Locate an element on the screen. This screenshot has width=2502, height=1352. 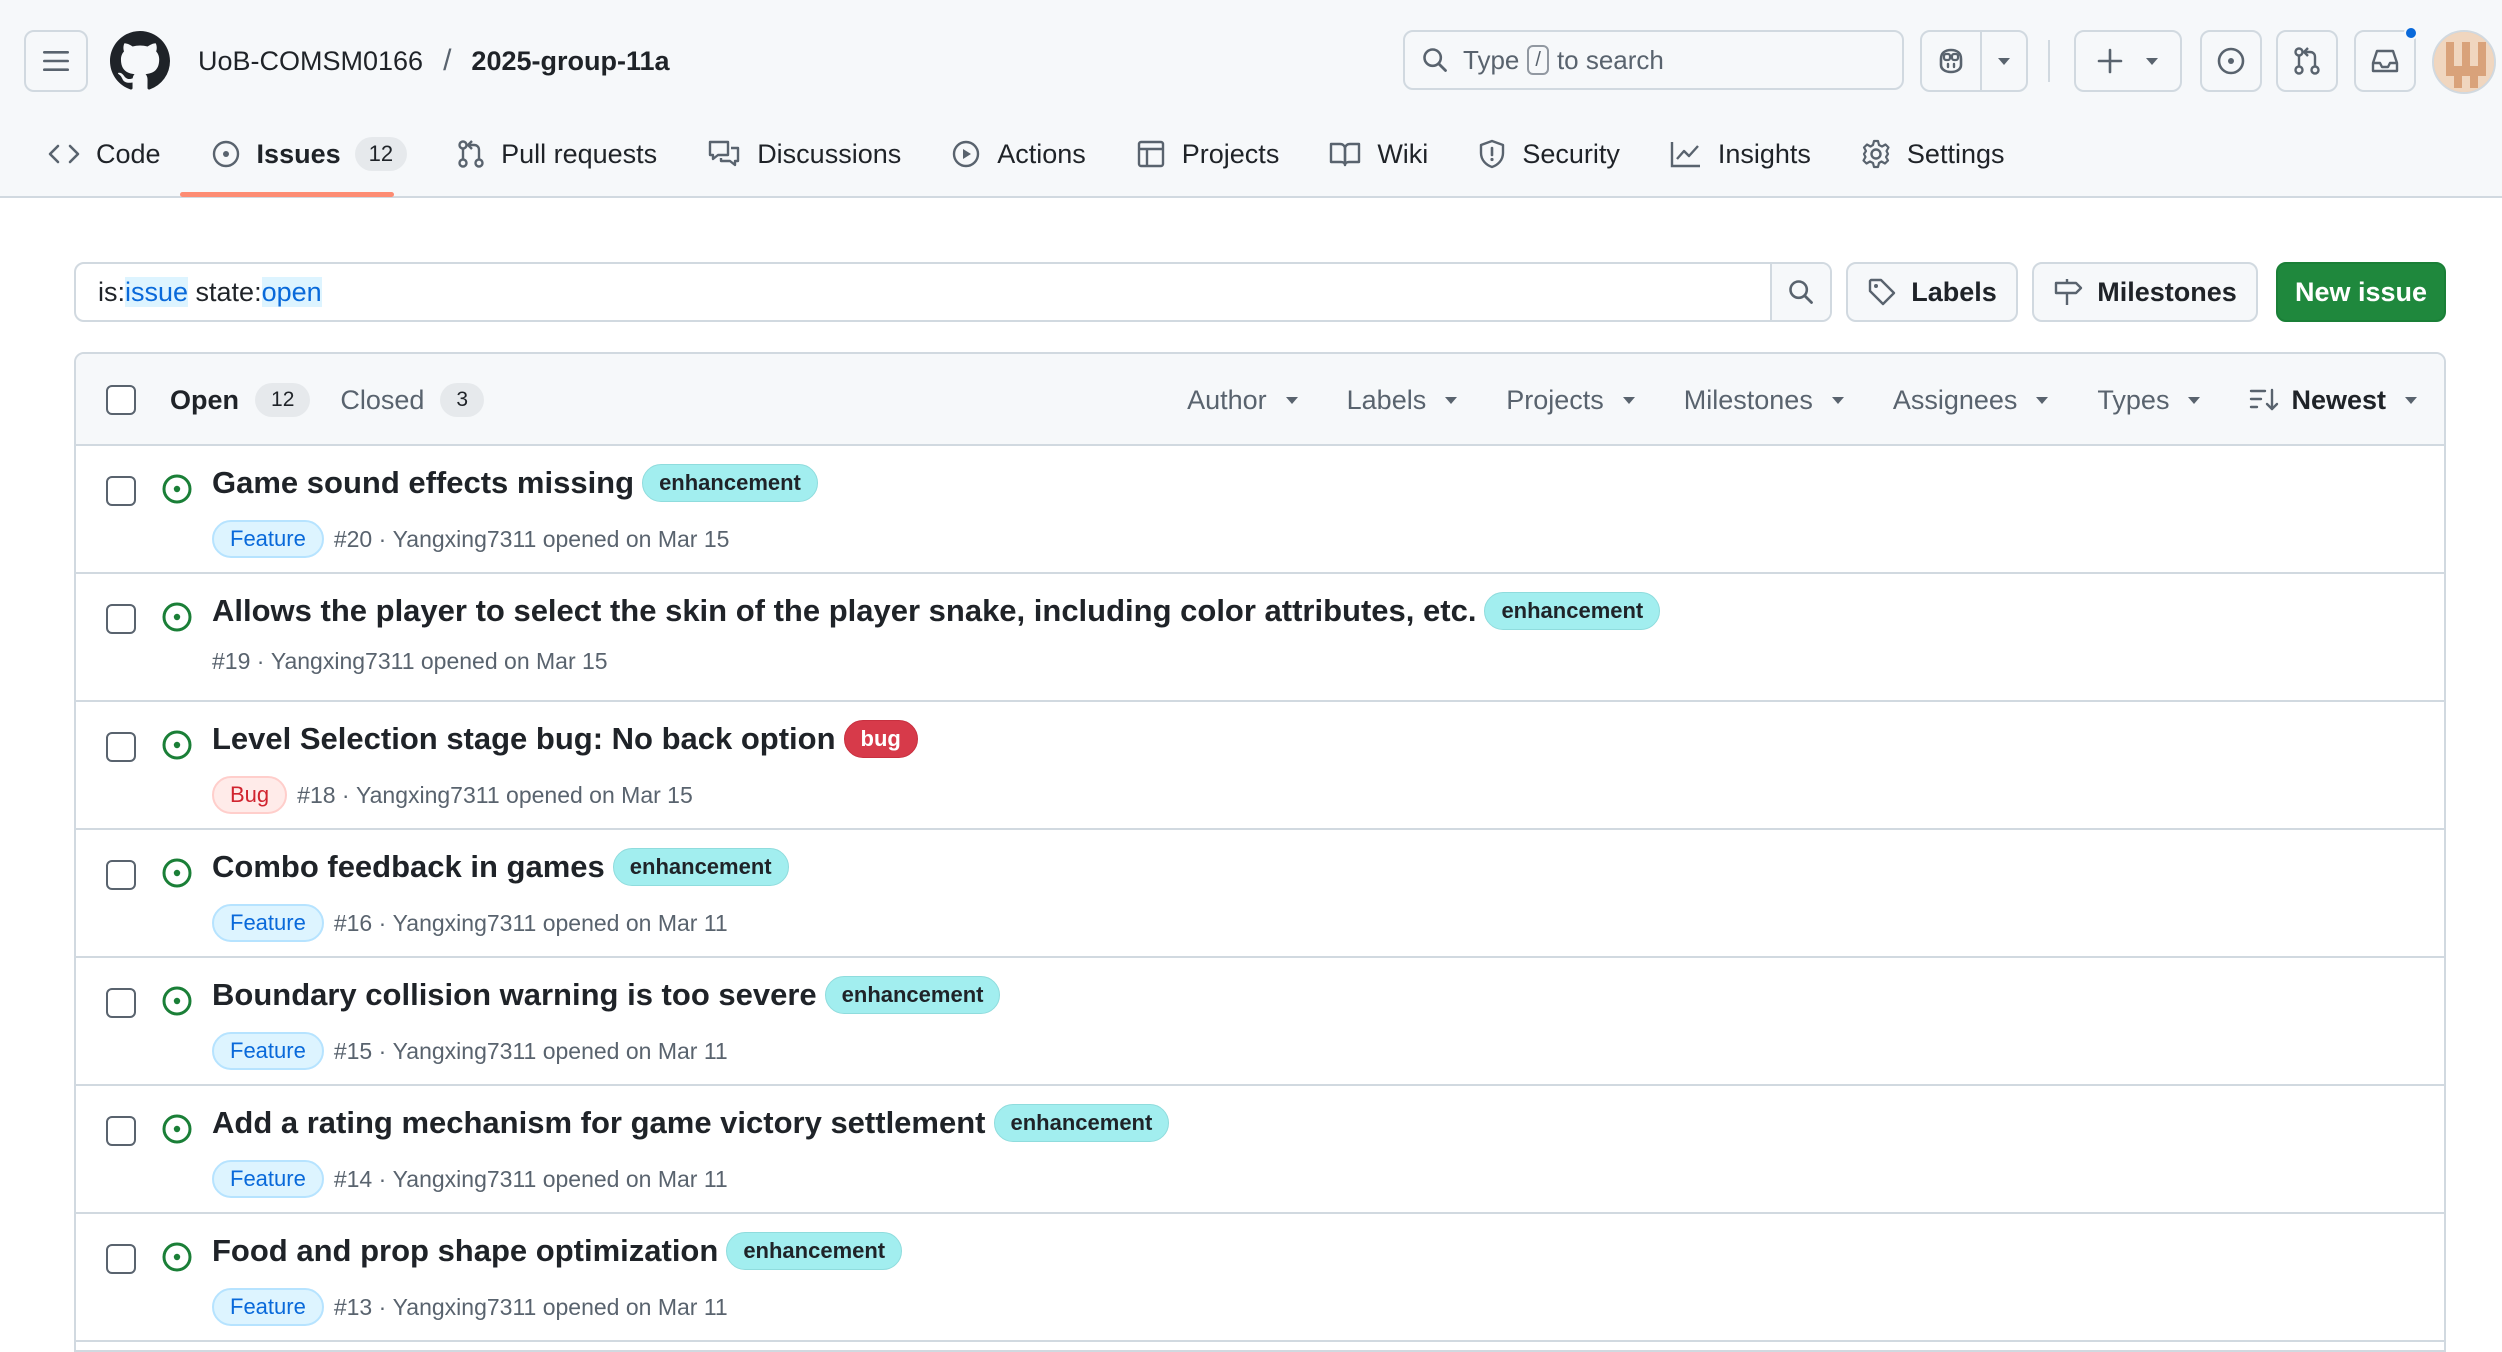
issue-number: #14 is located at coordinates (353, 1178).